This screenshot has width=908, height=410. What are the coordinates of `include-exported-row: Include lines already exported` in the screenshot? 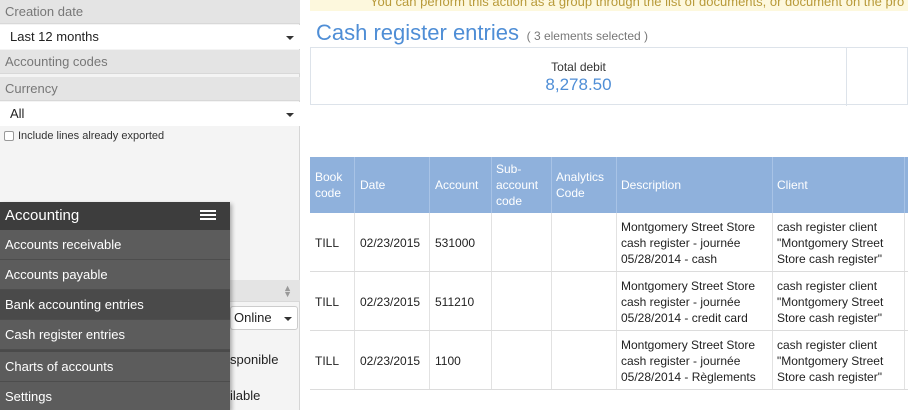 It's located at (84, 136).